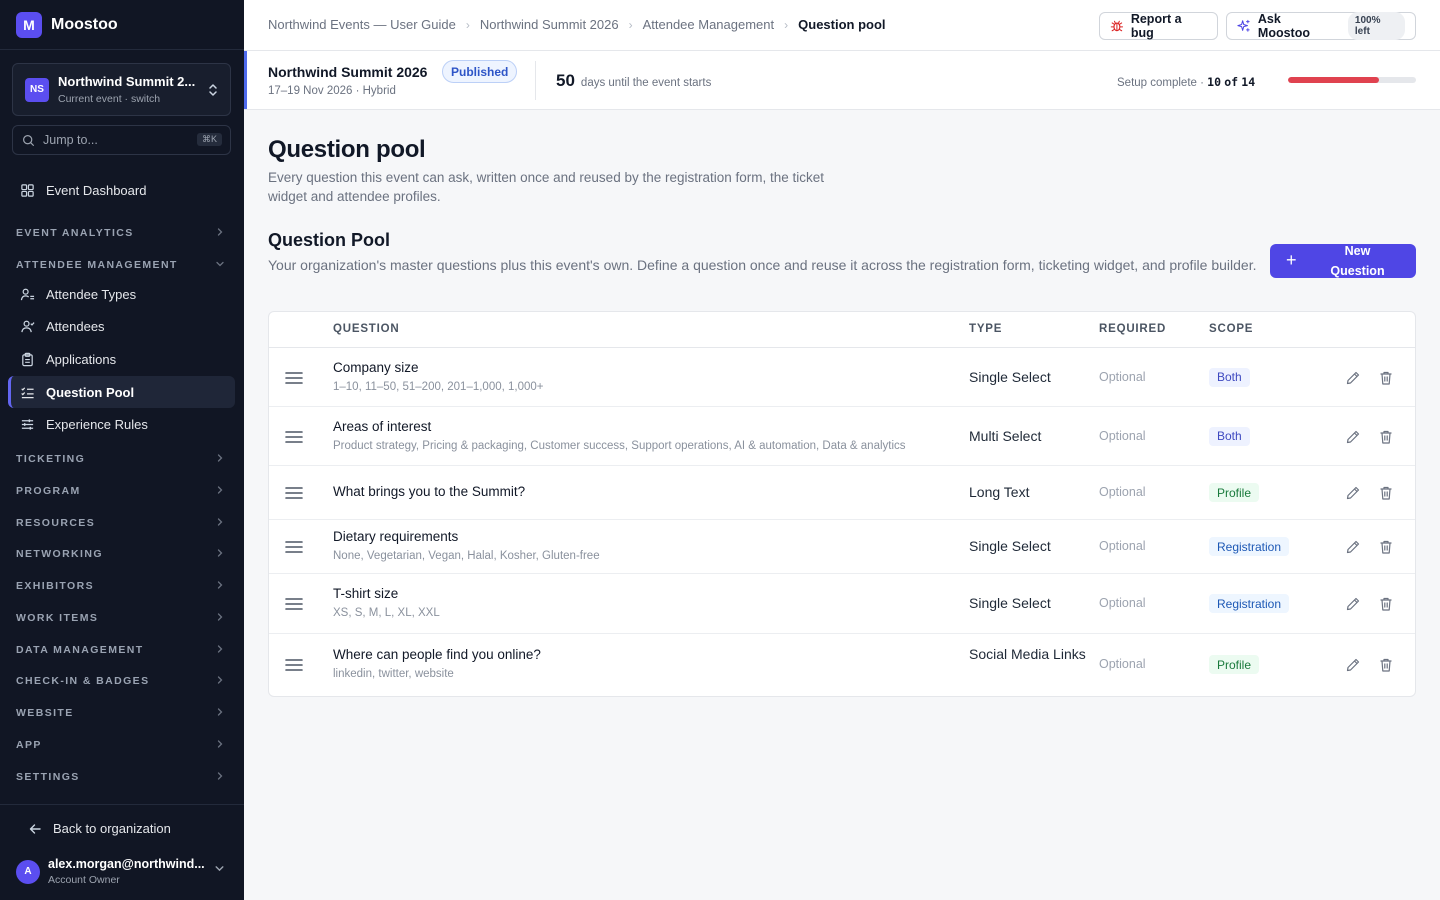  Describe the element at coordinates (121, 523) in the screenshot. I see `section-resources: RESOURCES` at that location.